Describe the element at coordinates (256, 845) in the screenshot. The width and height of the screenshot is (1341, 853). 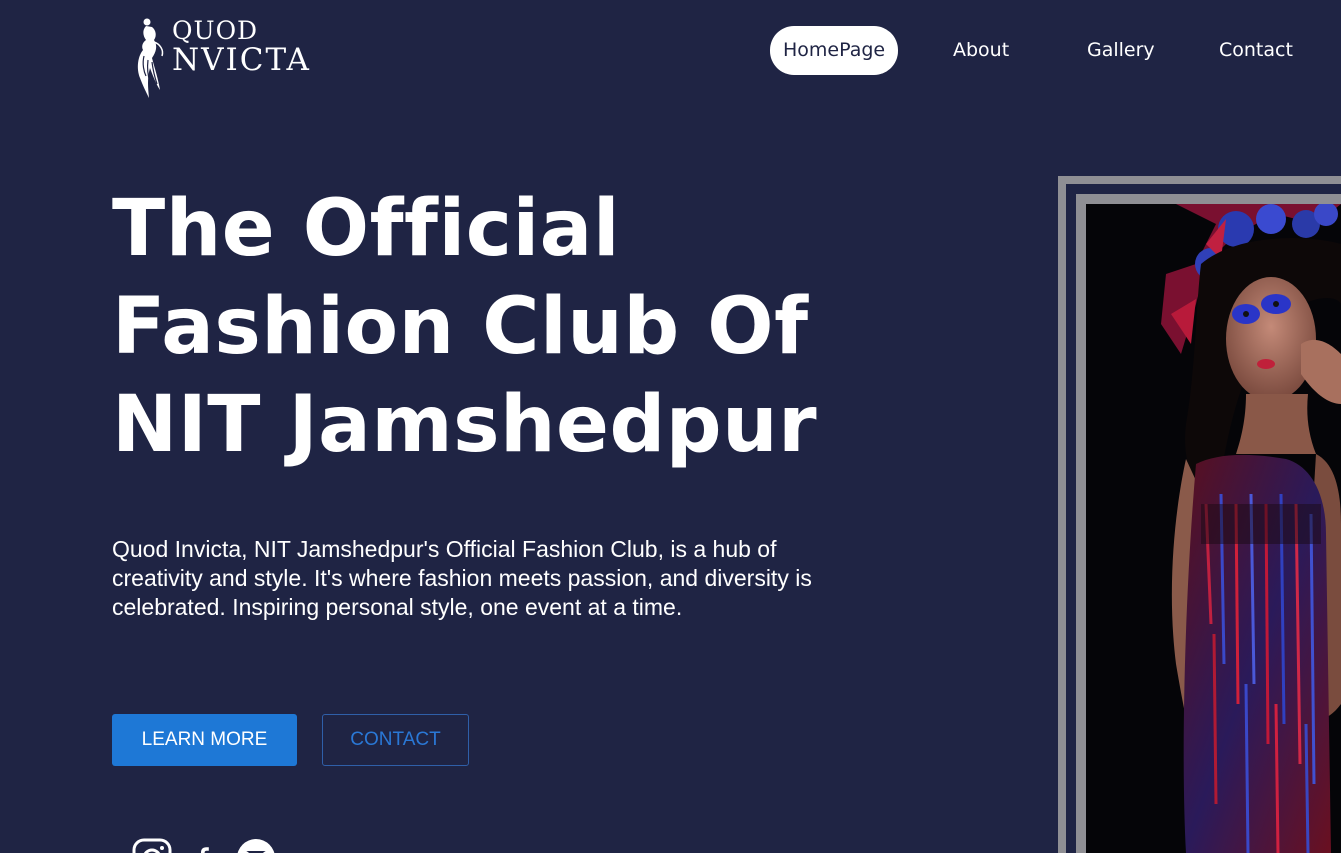
I see `email-icon` at that location.